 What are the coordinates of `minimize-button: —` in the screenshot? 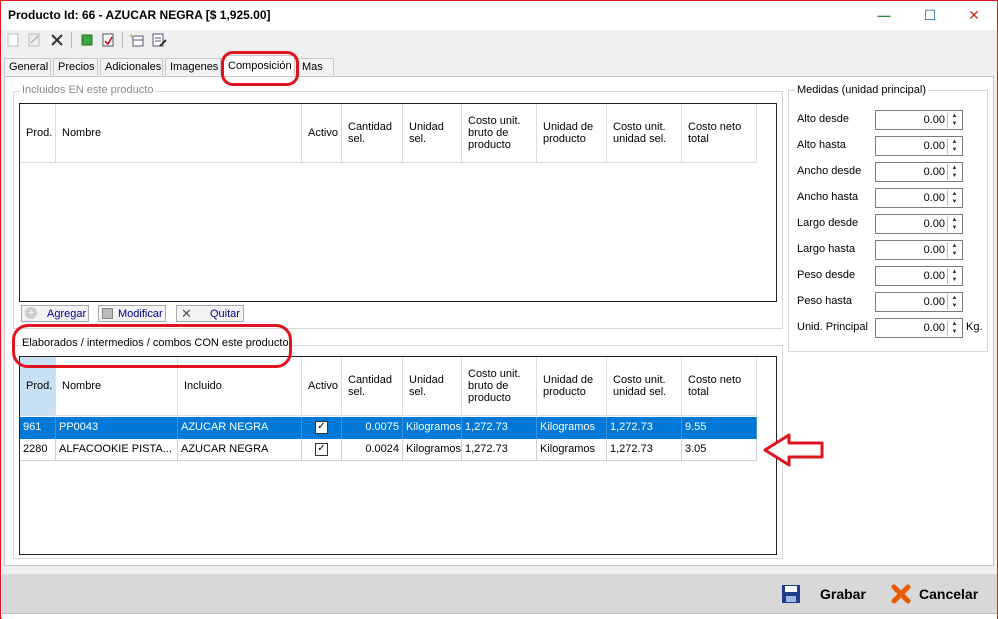 It's located at (884, 15).